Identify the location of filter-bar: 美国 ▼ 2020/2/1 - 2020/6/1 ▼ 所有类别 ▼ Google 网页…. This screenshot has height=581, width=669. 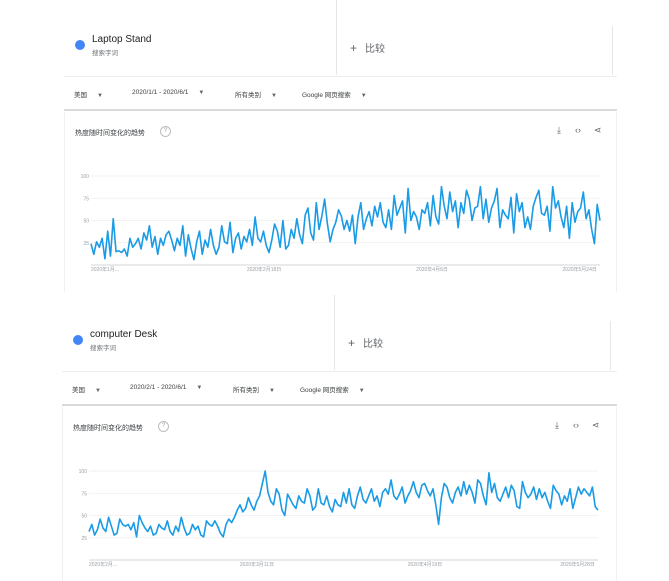
(339, 388).